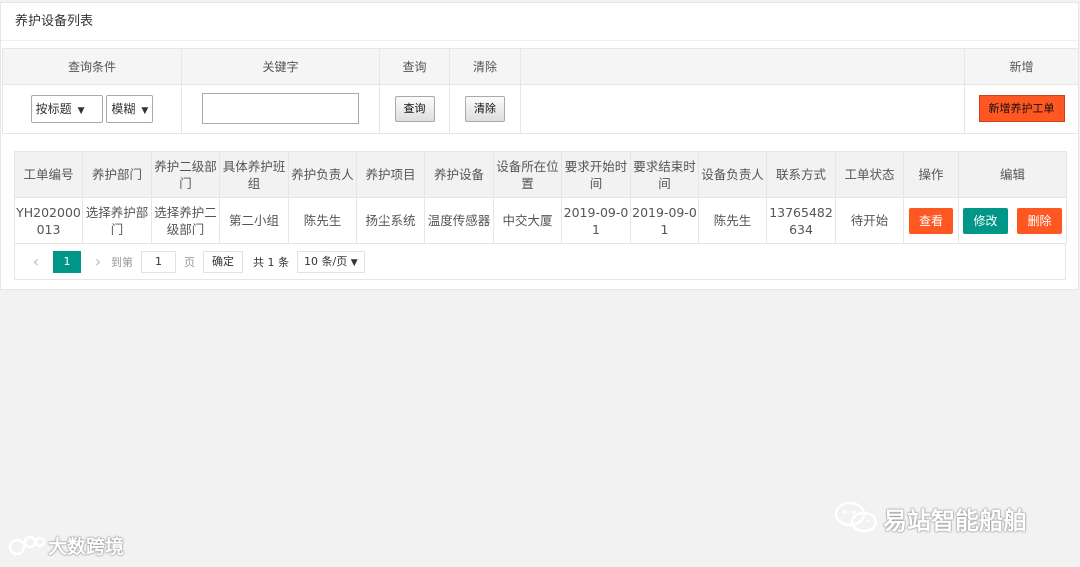 This screenshot has height=567, width=1080. I want to click on column-header: 联系方式, so click(801, 174).